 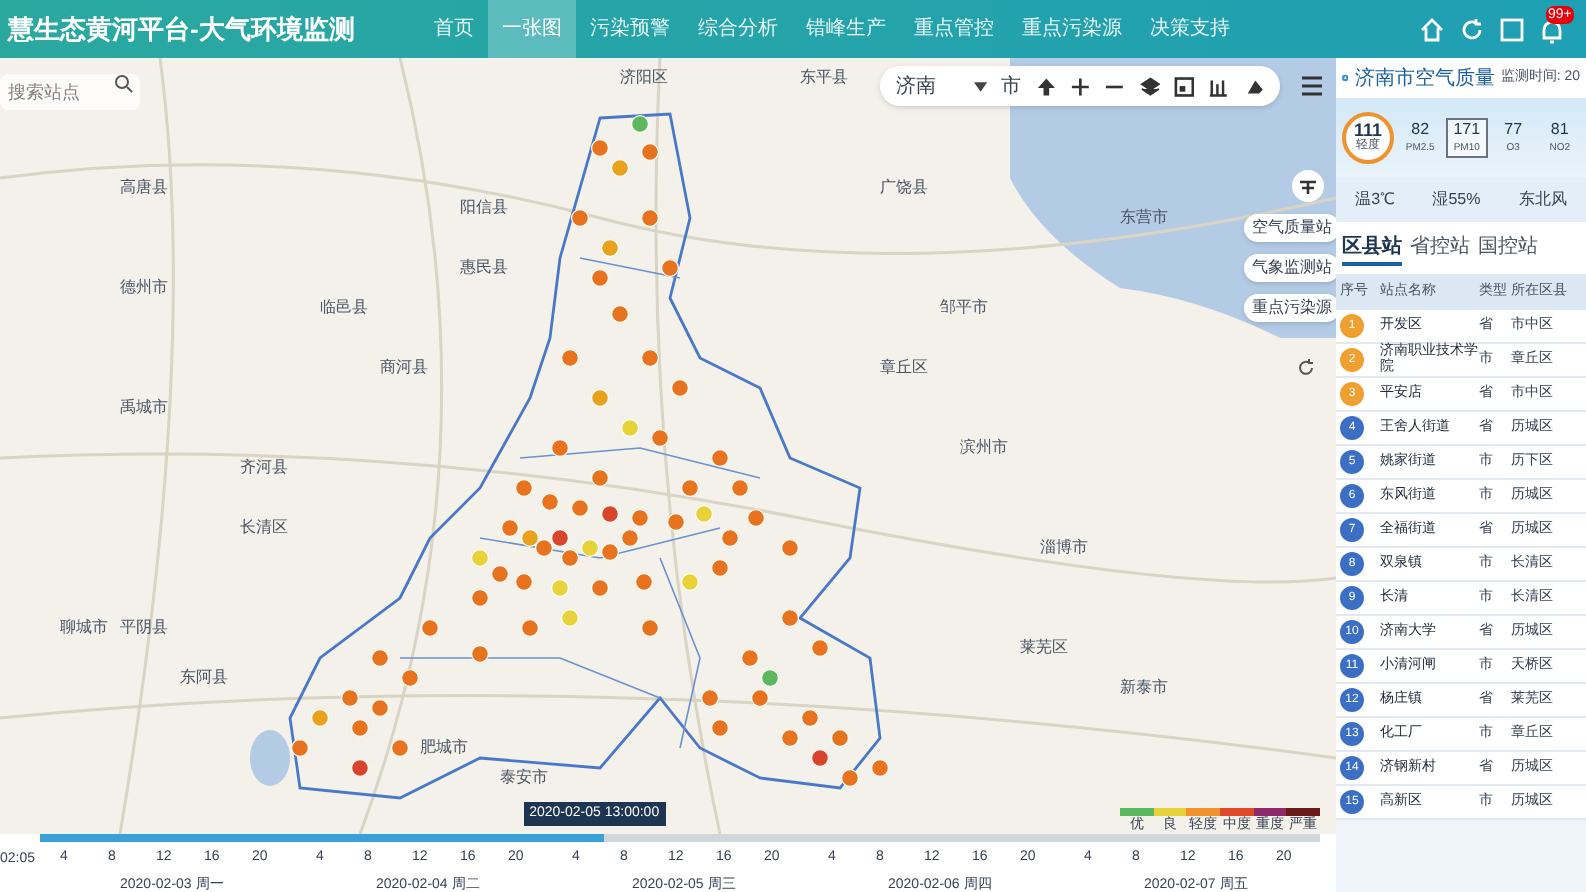 I want to click on map-label: 平阴县, so click(x=144, y=628).